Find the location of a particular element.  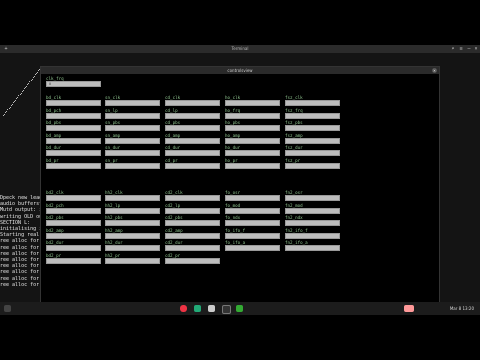

control-slider: bd_pch is located at coordinates (73, 113).